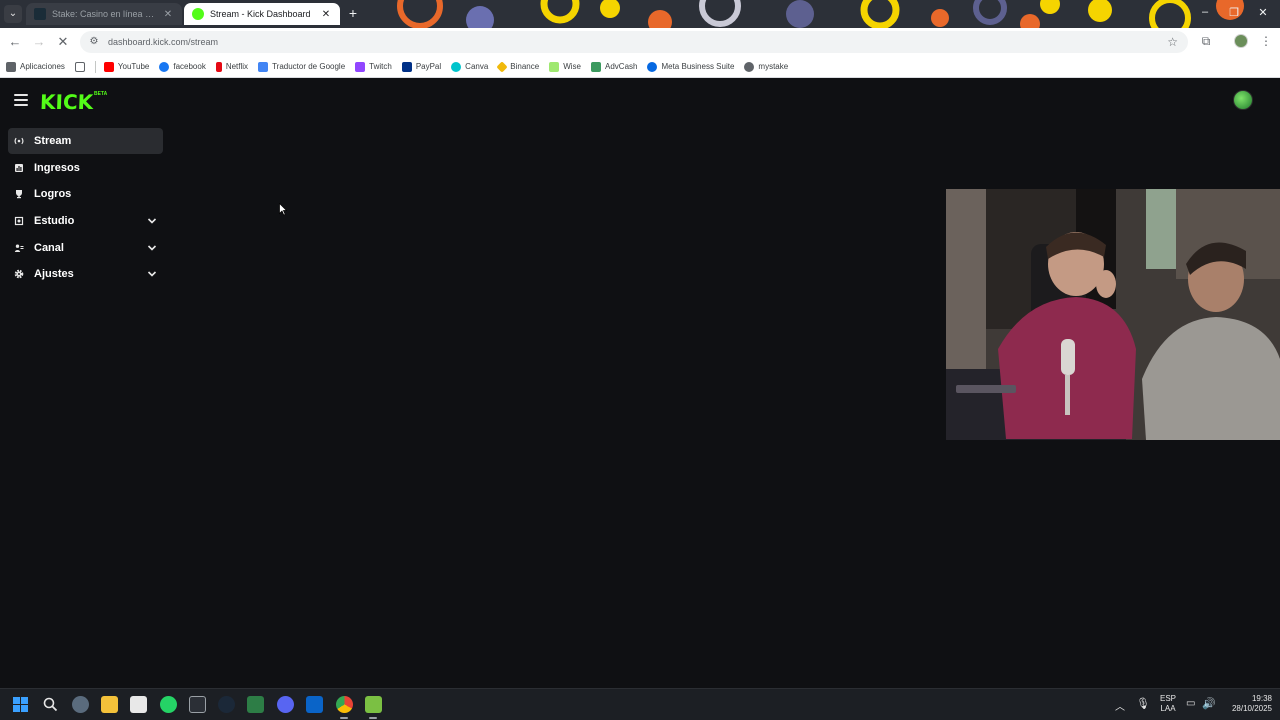 This screenshot has width=1280, height=720. What do you see at coordinates (565, 66) in the screenshot?
I see `bookmark-wise: Wise` at bounding box center [565, 66].